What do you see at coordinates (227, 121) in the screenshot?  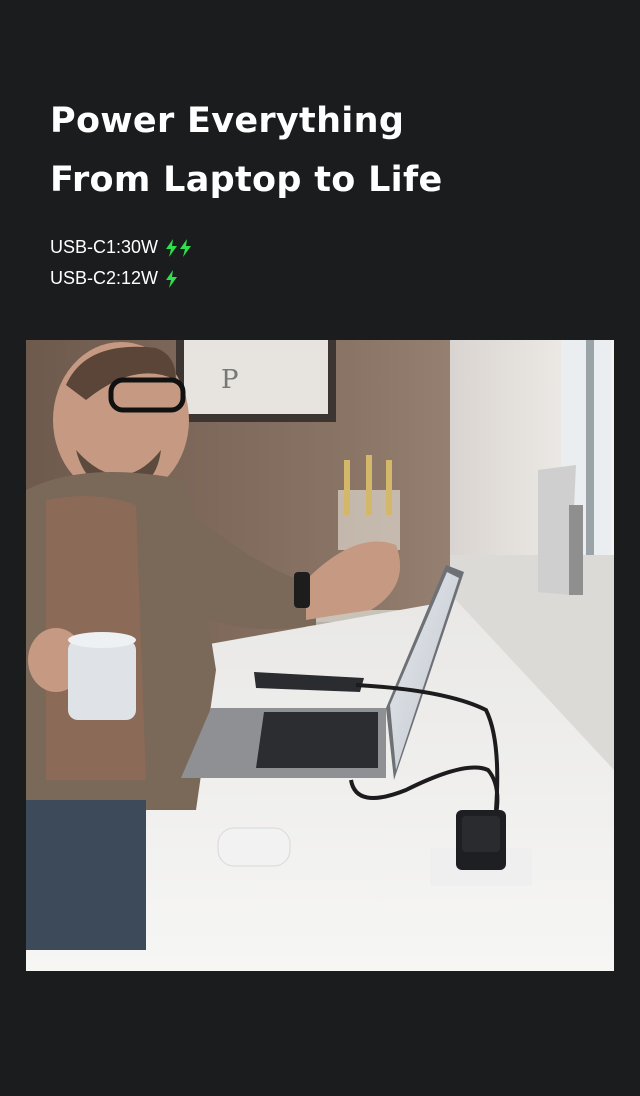 I see `headline-line-1: Power Everything` at bounding box center [227, 121].